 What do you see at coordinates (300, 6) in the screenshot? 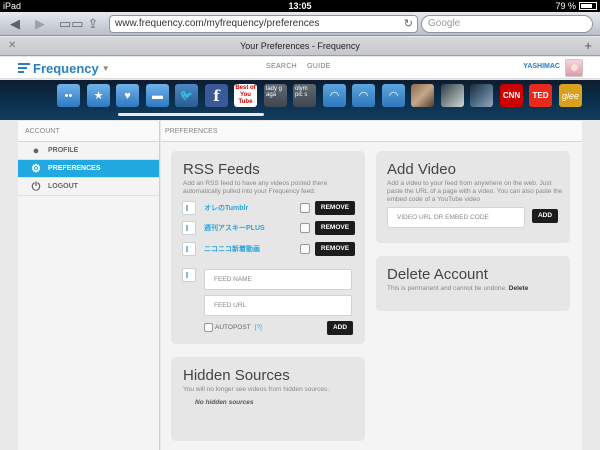
I see `status-bar: iPad 13:05 79 %` at bounding box center [300, 6].